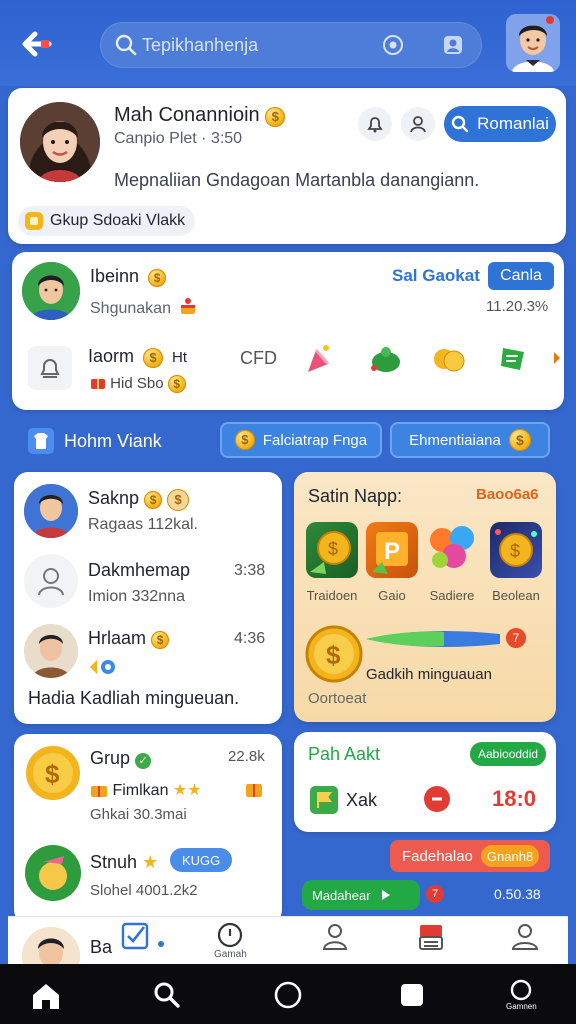 Image resolution: width=576 pixels, height=1024 pixels. Describe the element at coordinates (301, 440) in the screenshot. I see `section-button-1: $ Falciatrap Fnga` at that location.